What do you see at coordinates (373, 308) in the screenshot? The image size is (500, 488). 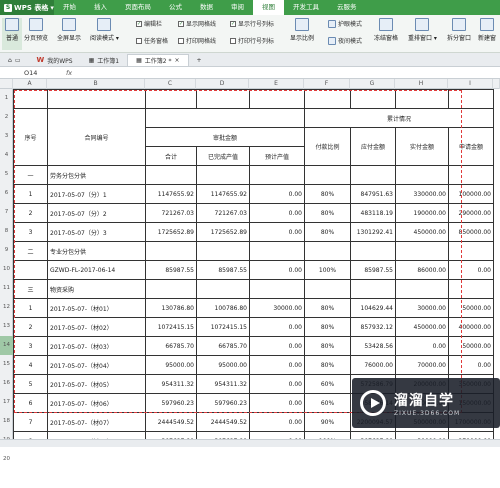 I see `table-cell: 104629.44` at bounding box center [373, 308].